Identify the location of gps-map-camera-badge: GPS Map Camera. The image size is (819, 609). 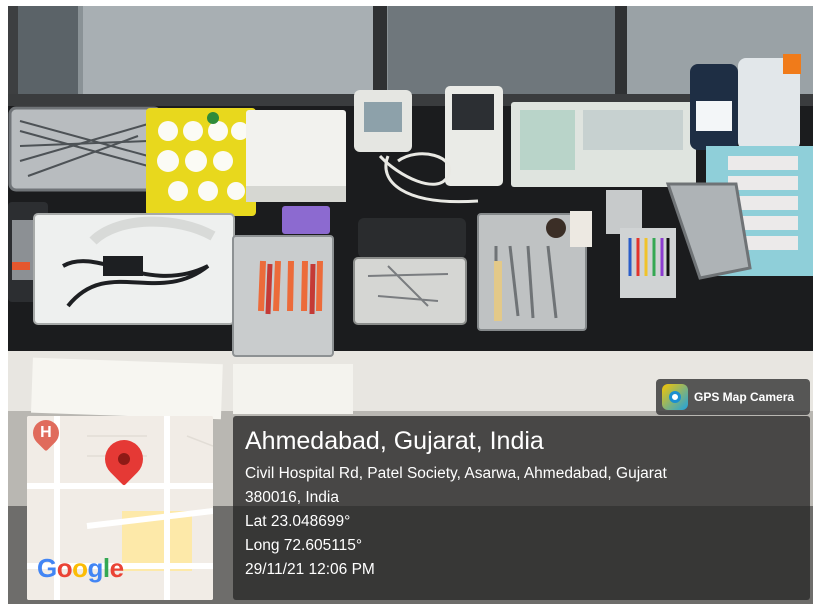
(733, 397).